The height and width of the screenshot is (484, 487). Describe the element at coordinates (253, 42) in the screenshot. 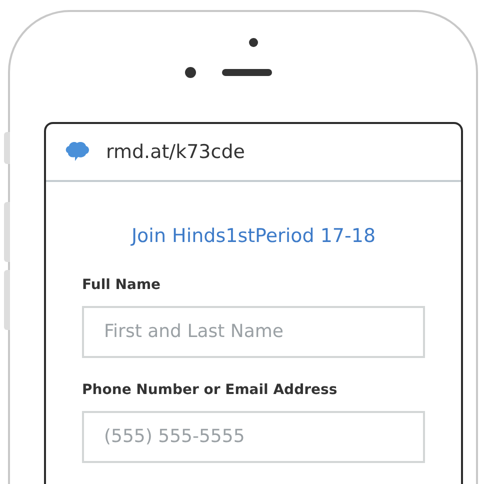

I see `camera-icon` at that location.